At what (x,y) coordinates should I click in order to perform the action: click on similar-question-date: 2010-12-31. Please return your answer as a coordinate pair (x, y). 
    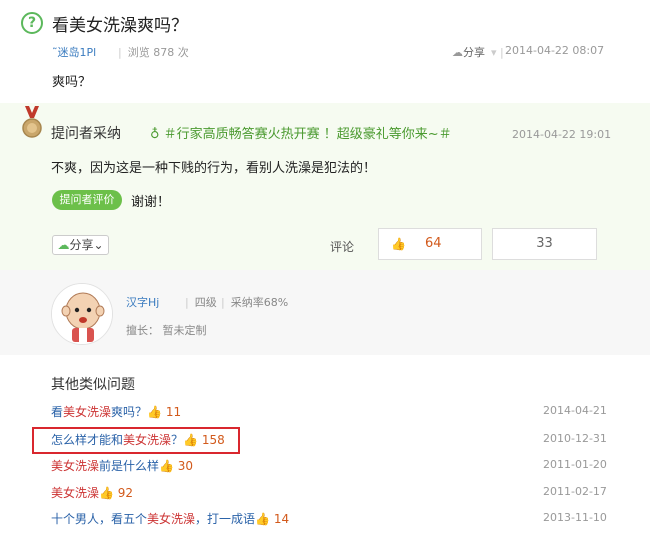
    Looking at the image, I should click on (575, 438).